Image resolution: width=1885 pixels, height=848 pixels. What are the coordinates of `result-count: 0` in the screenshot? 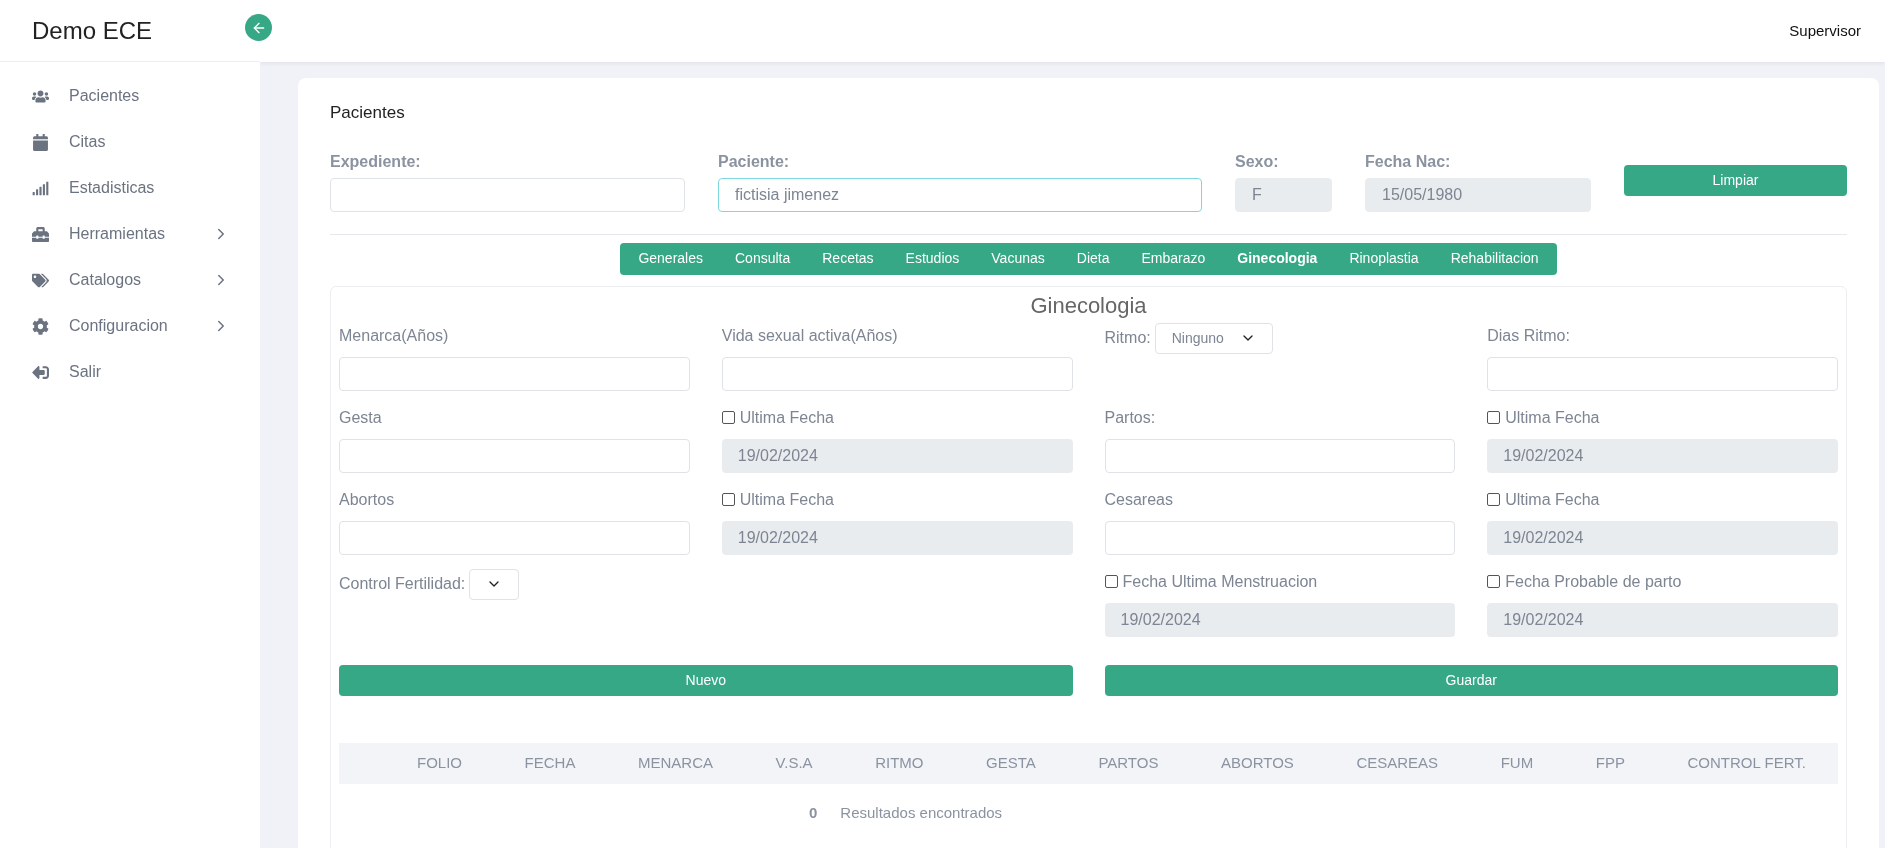 It's located at (813, 812).